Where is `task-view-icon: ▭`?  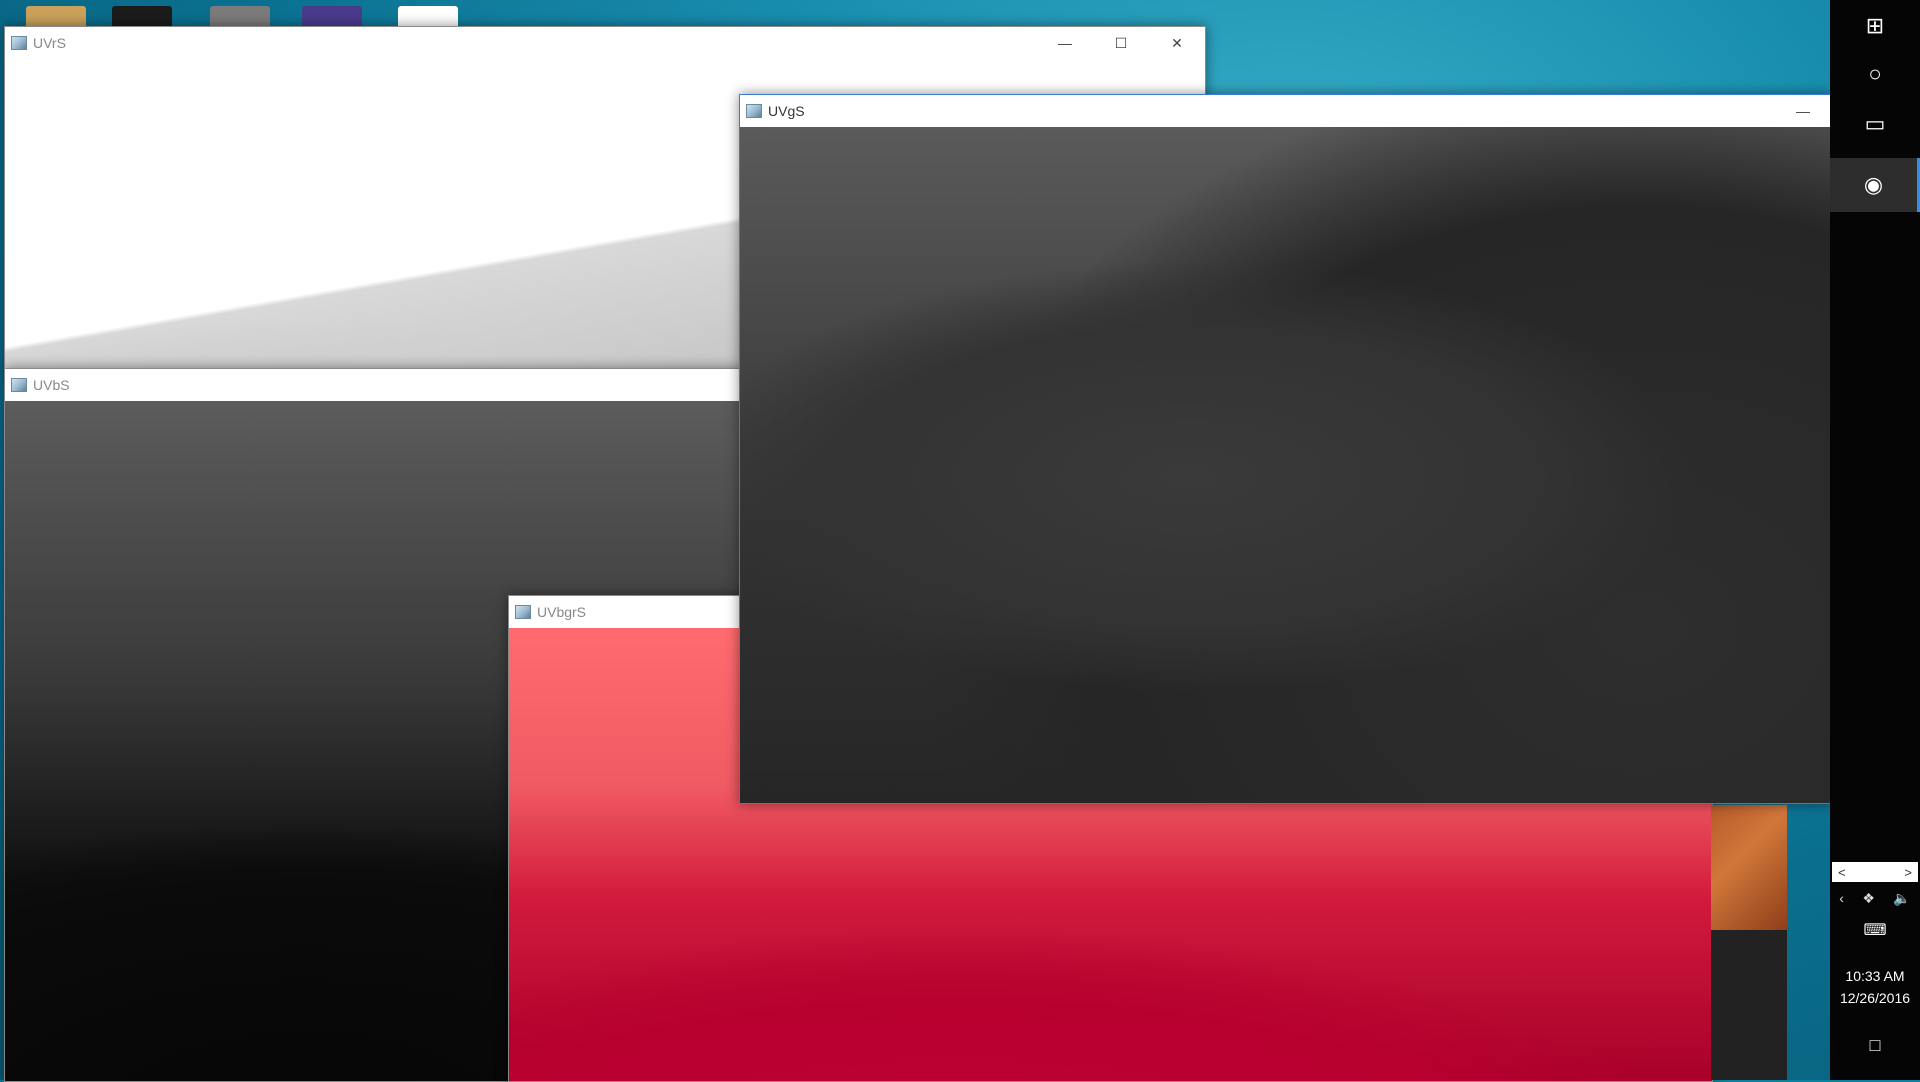
task-view-icon: ▭ is located at coordinates (1875, 124).